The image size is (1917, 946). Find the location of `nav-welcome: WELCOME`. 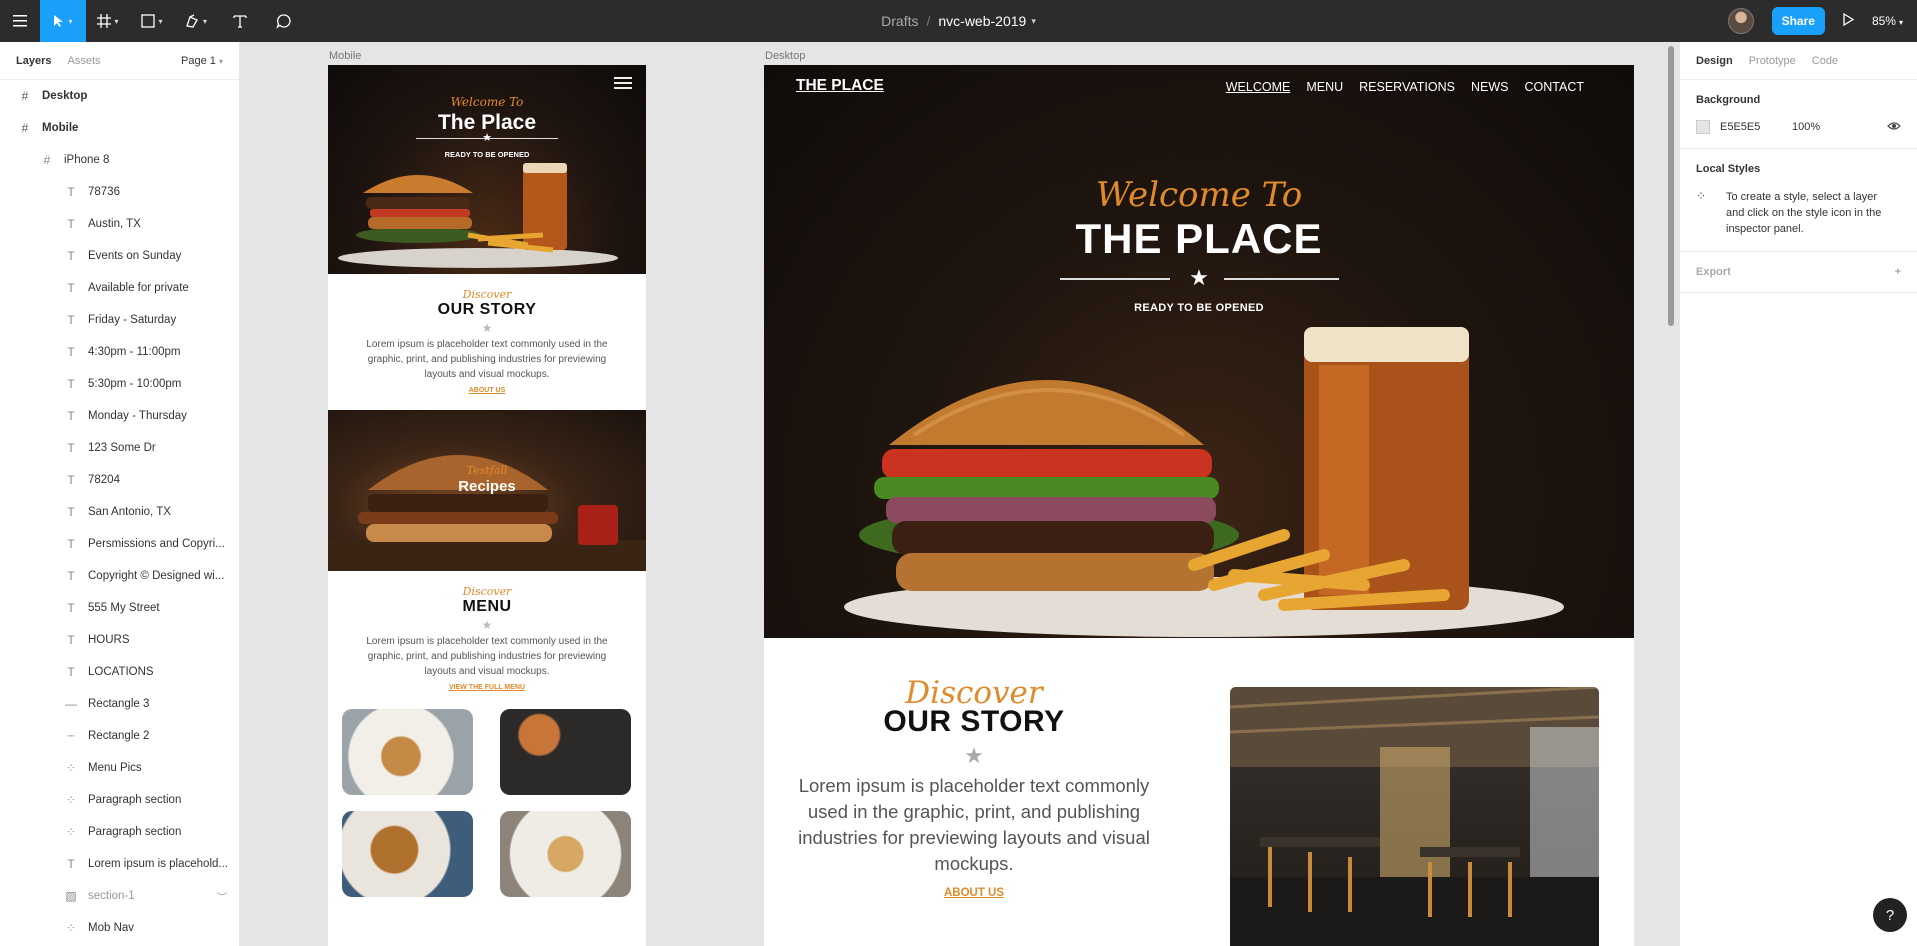

nav-welcome: WELCOME is located at coordinates (1258, 87).